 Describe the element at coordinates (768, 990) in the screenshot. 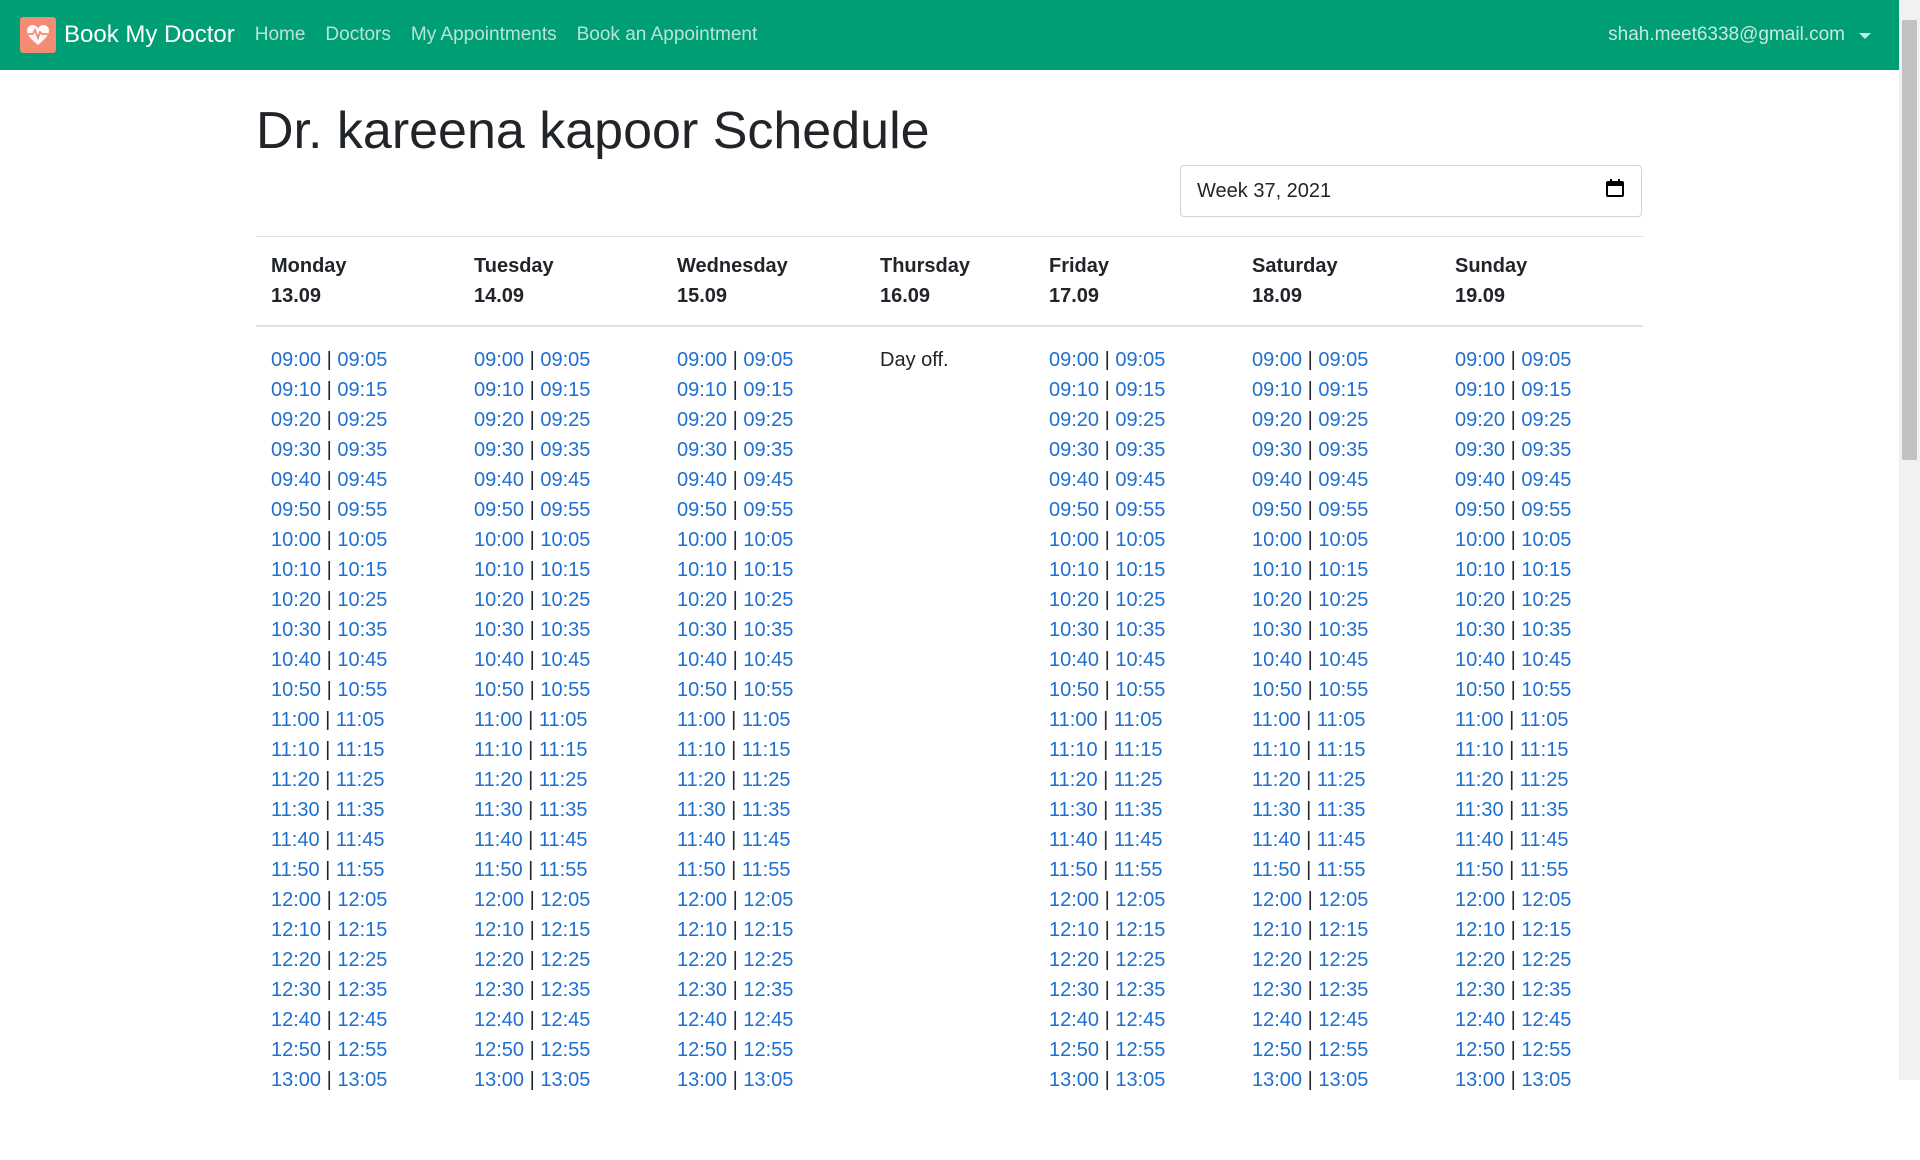

I see `time-slot-link: 12:35` at that location.